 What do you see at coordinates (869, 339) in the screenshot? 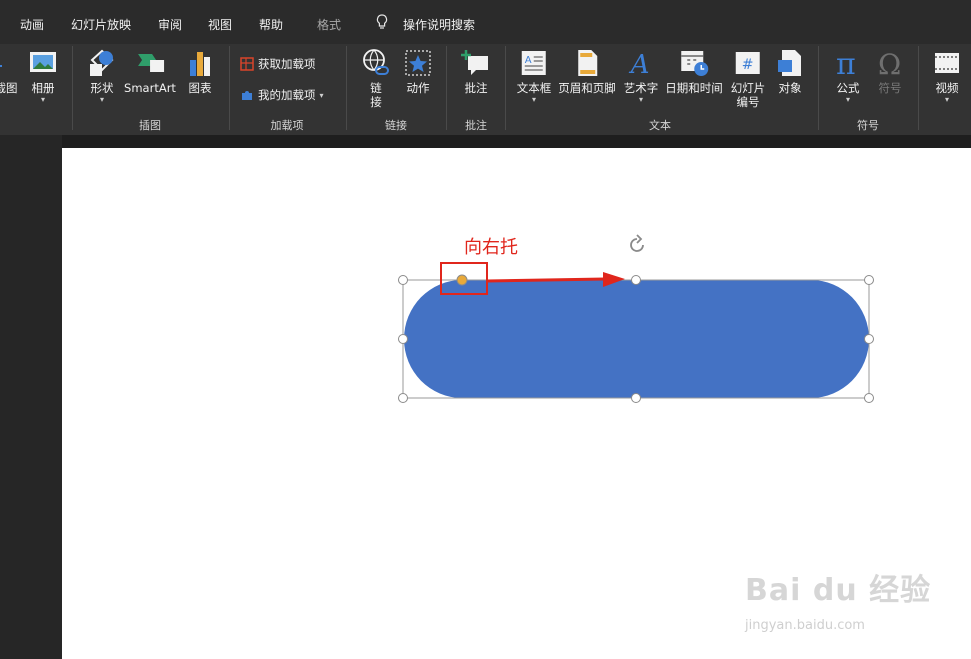
I see `resize-handle-right` at bounding box center [869, 339].